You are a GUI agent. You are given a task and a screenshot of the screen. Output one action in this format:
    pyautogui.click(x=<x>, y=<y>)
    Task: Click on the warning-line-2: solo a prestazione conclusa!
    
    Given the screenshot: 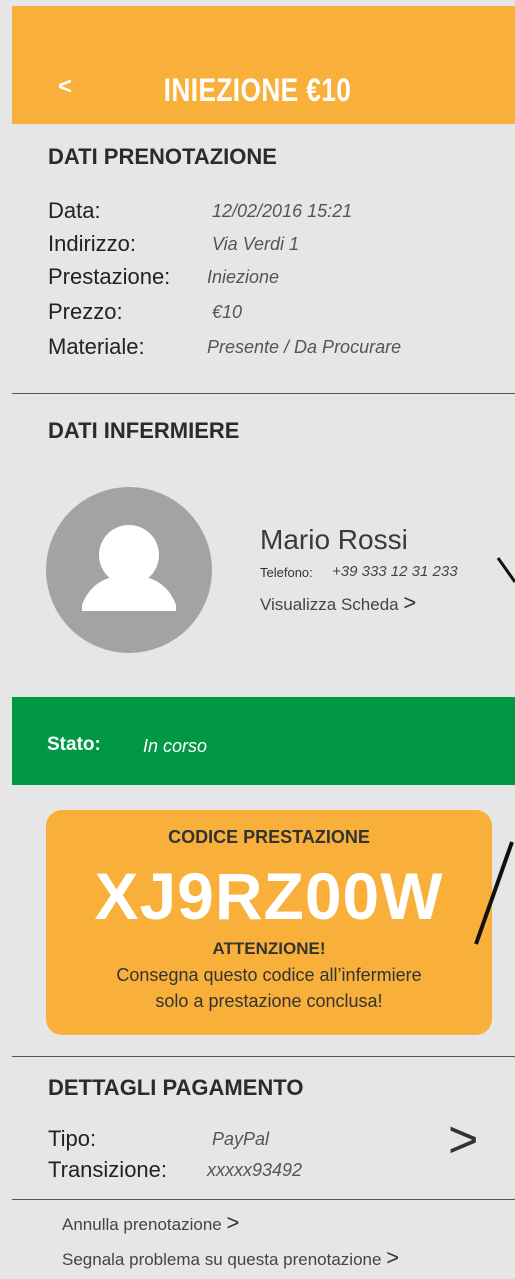 What is the action you would take?
    pyautogui.click(x=269, y=1001)
    